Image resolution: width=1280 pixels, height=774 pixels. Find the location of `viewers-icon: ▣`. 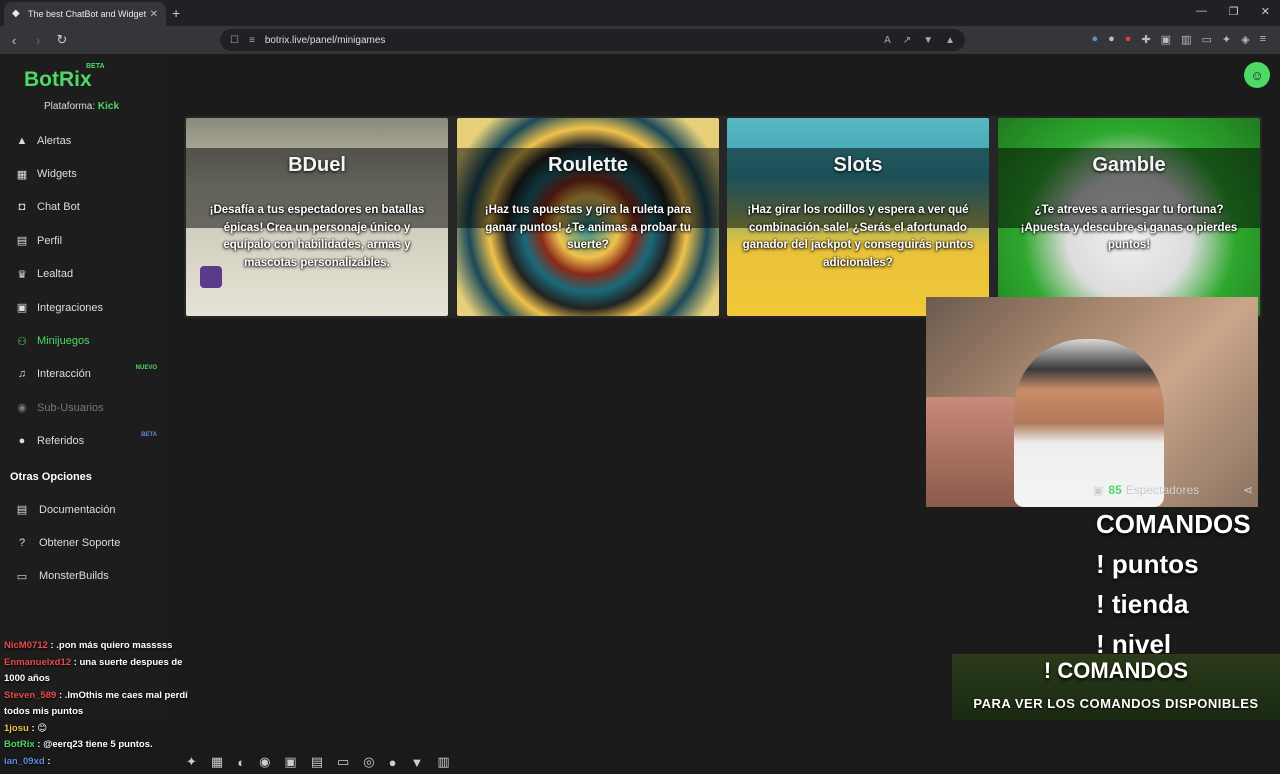

viewers-icon: ▣ is located at coordinates (1098, 490).